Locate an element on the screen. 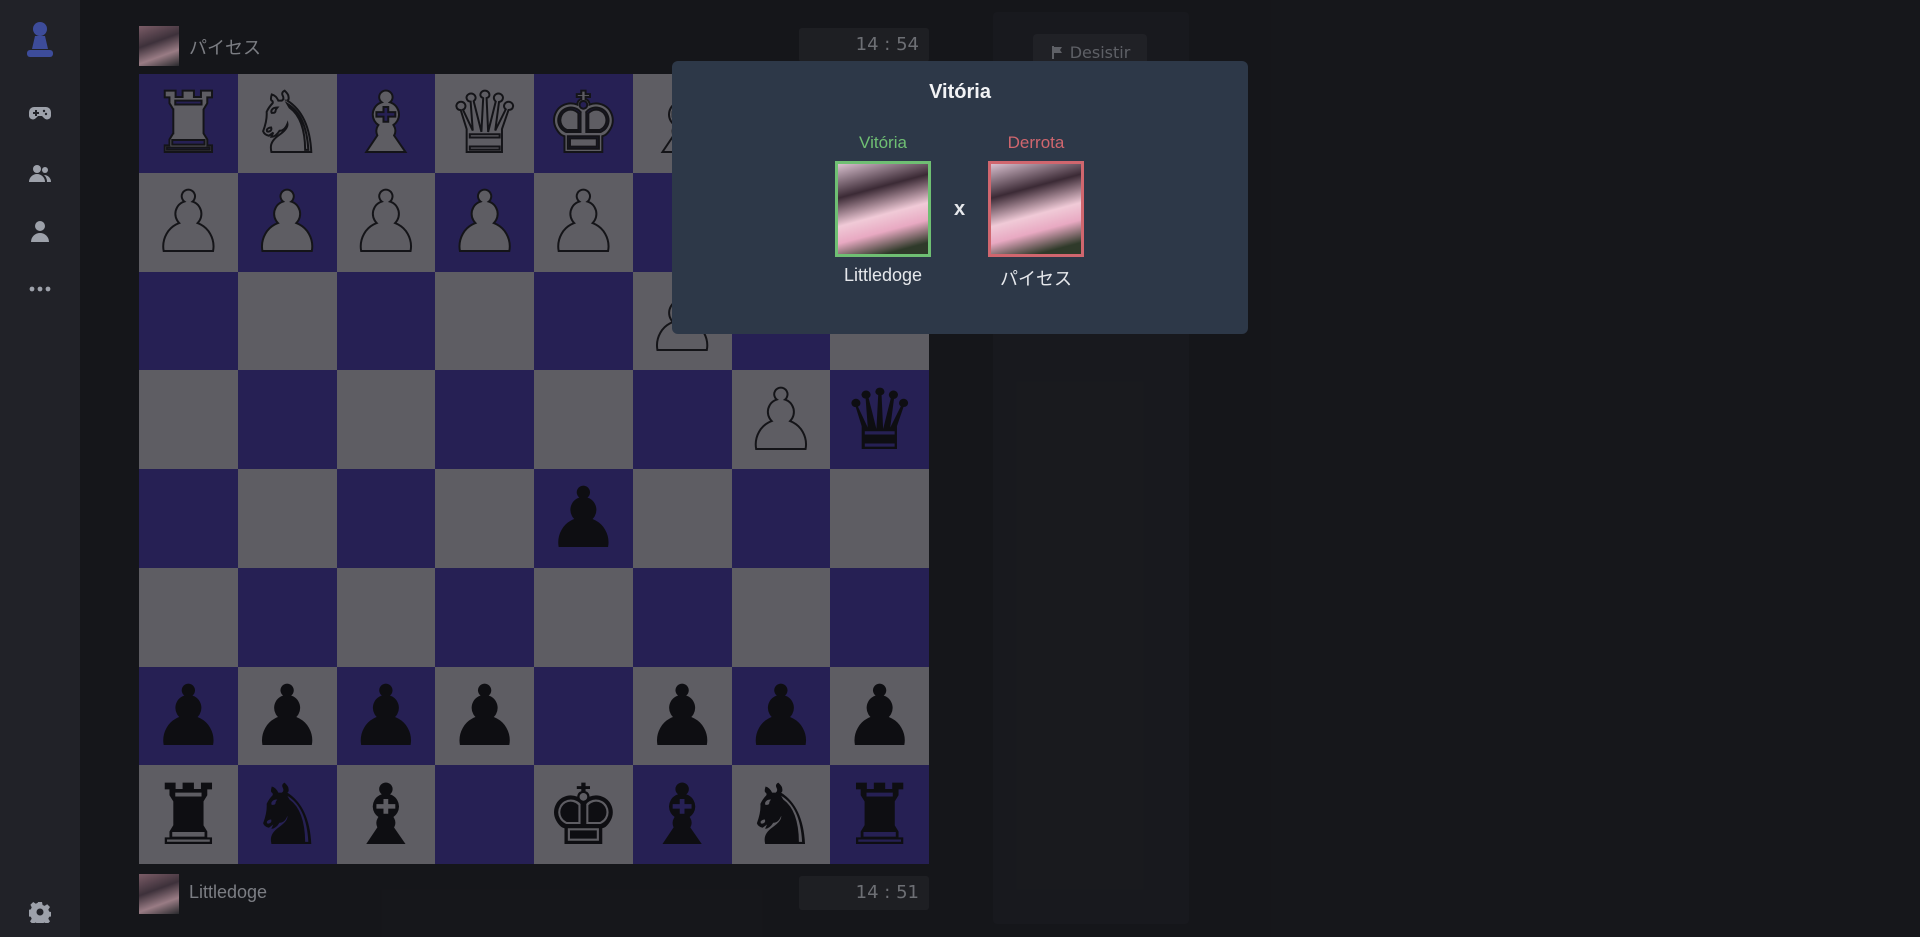 The image size is (1920, 937). winner-card: Vitória Littledoge is located at coordinates (883, 209).